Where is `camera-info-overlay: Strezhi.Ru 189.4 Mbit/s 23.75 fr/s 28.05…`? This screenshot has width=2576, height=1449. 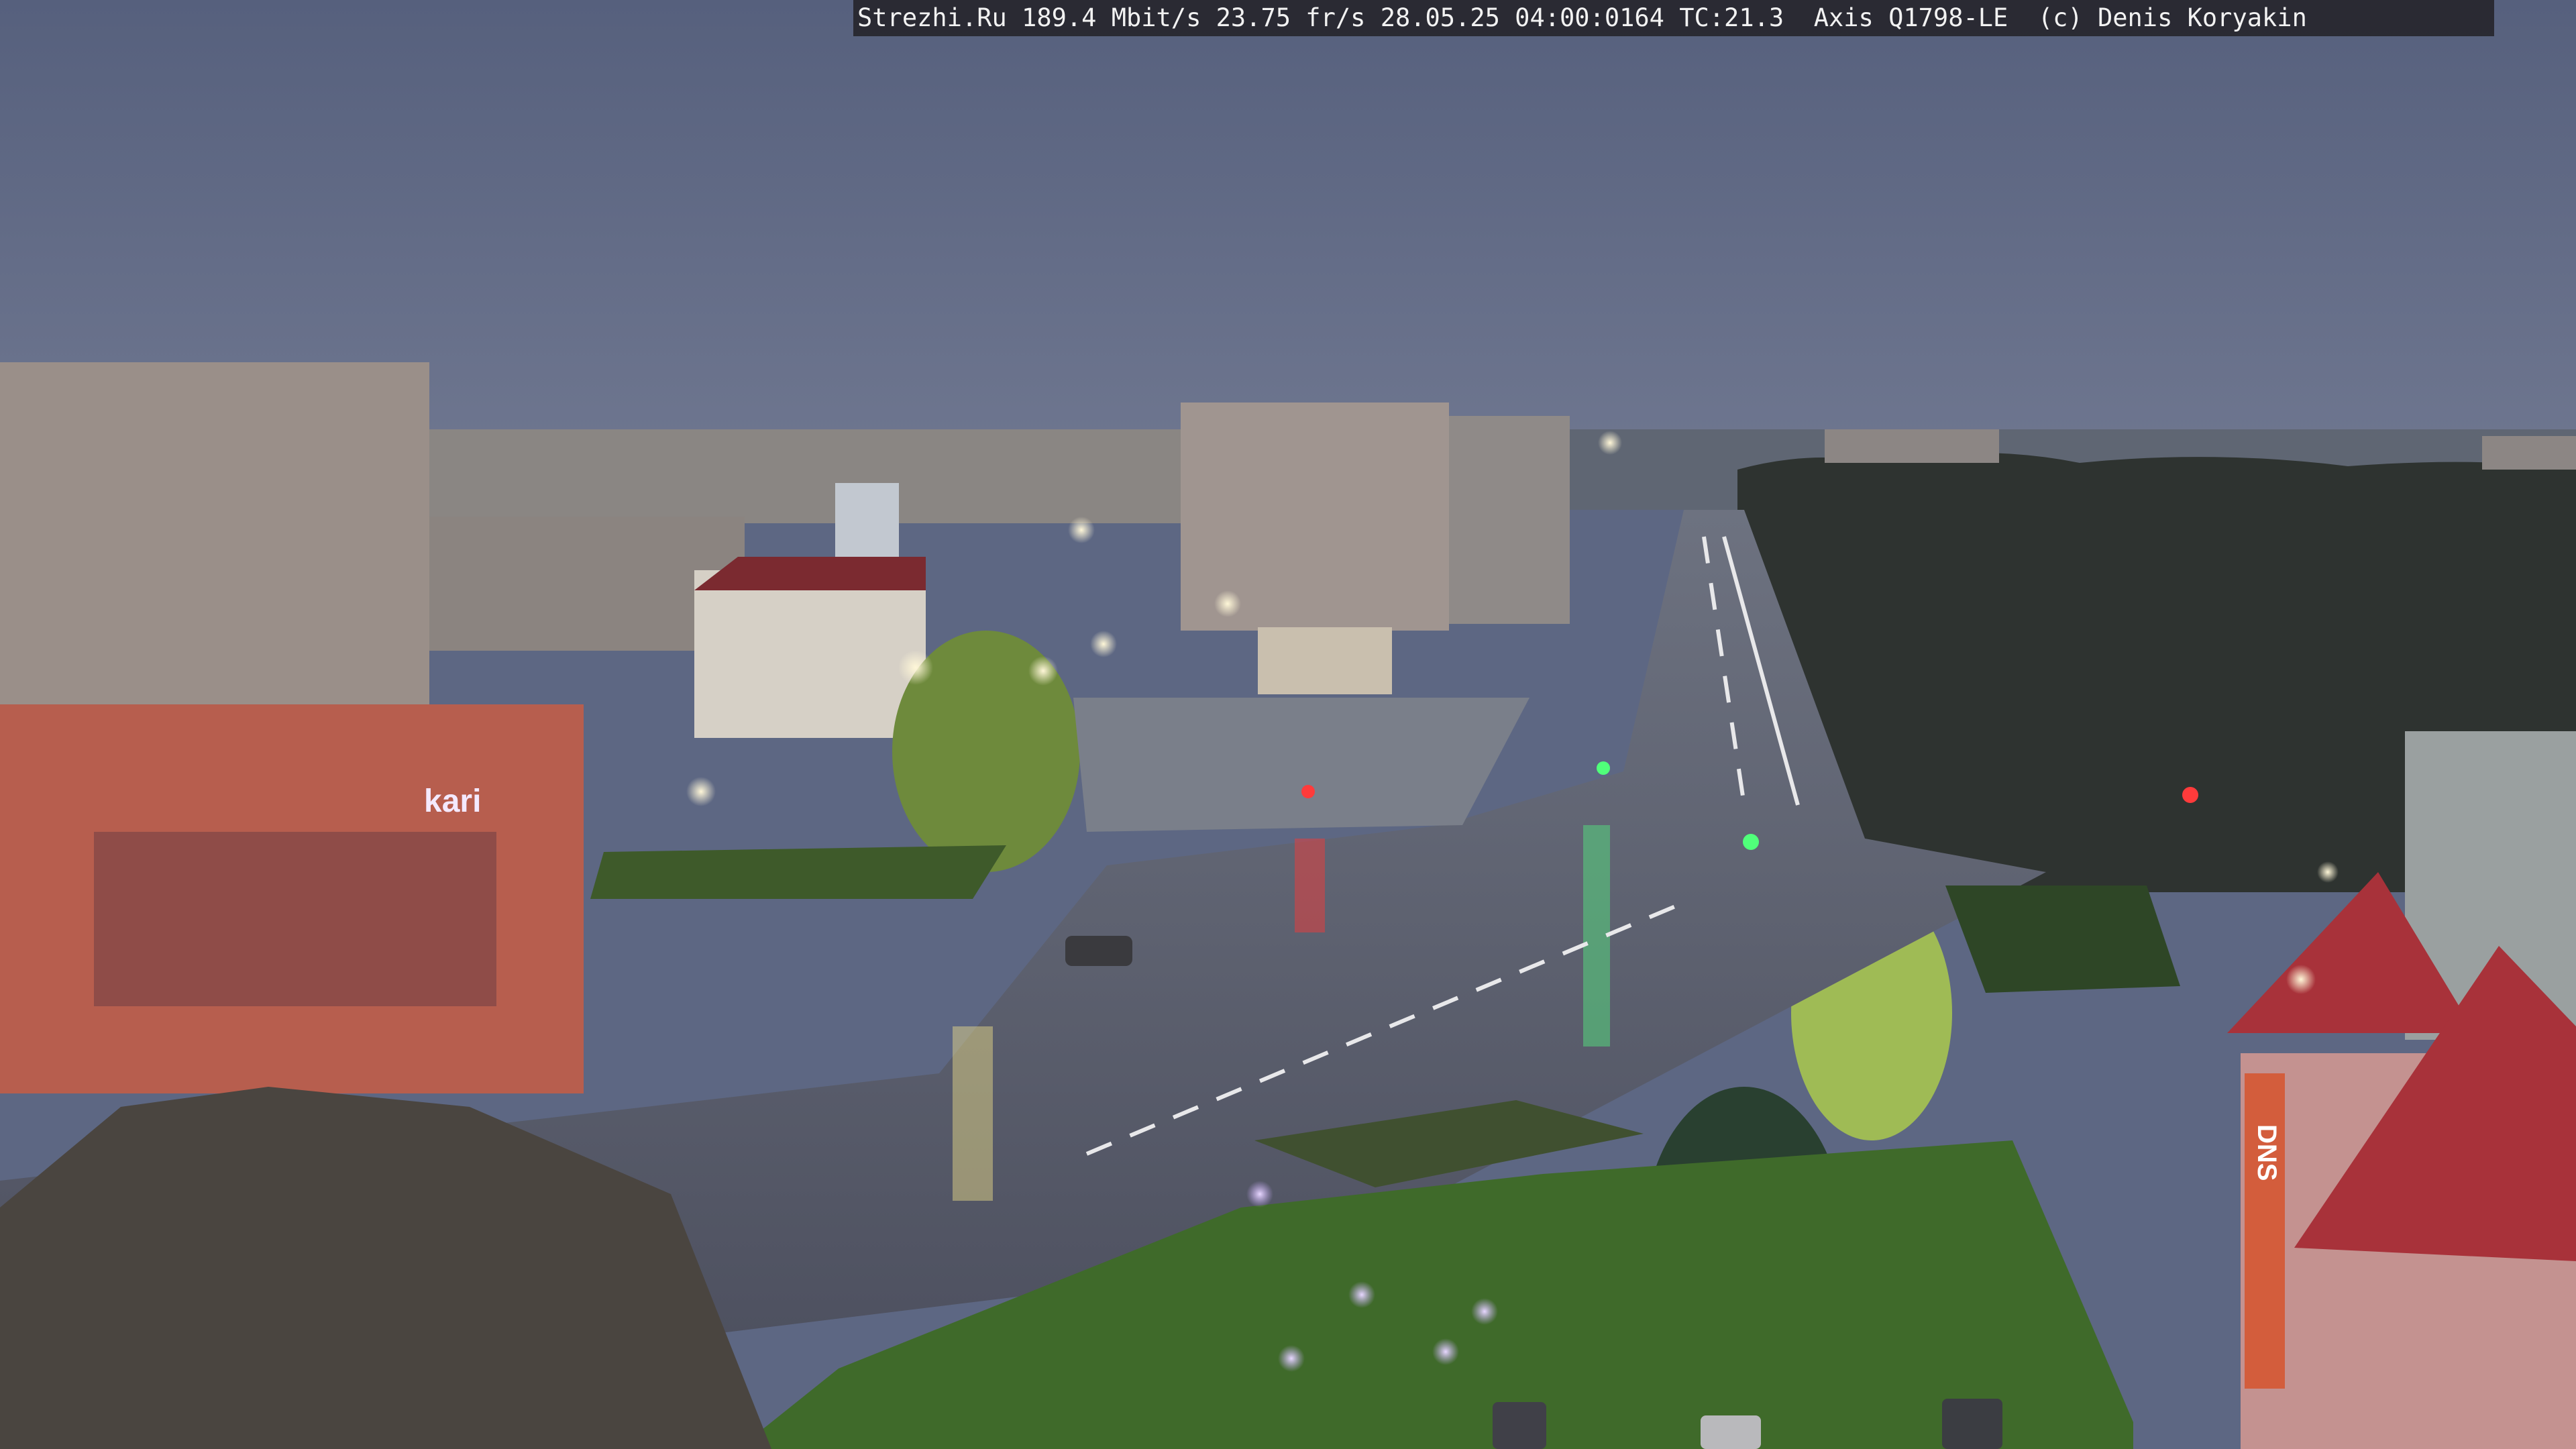
camera-info-overlay: Strezhi.Ru 189.4 Mbit/s 23.75 fr/s 28.05… is located at coordinates (1673, 18).